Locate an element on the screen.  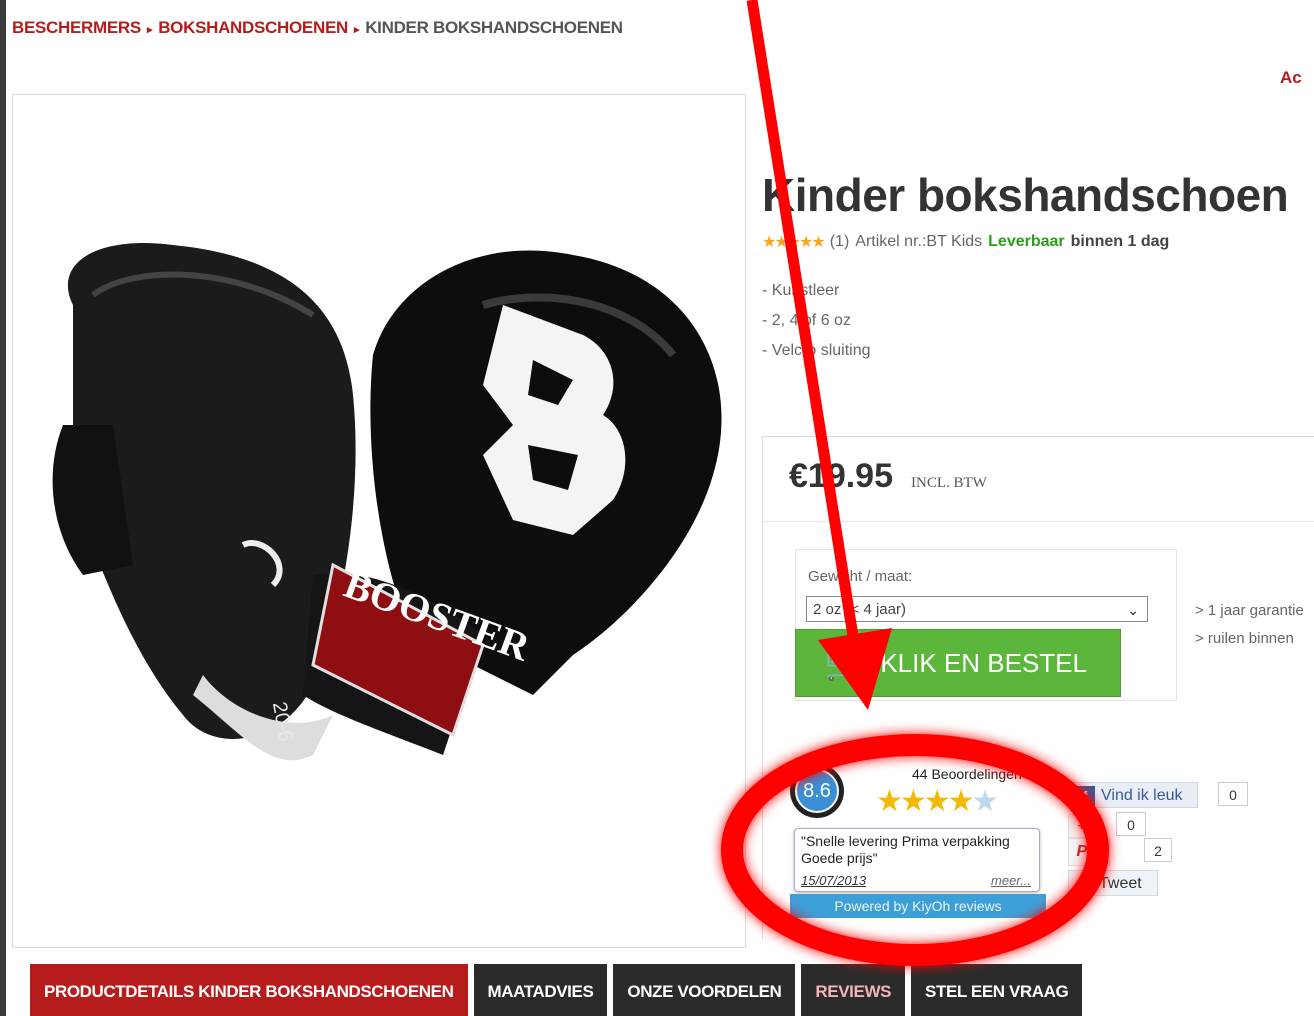
feature-item: - Velcro sluiting is located at coordinates (816, 350).